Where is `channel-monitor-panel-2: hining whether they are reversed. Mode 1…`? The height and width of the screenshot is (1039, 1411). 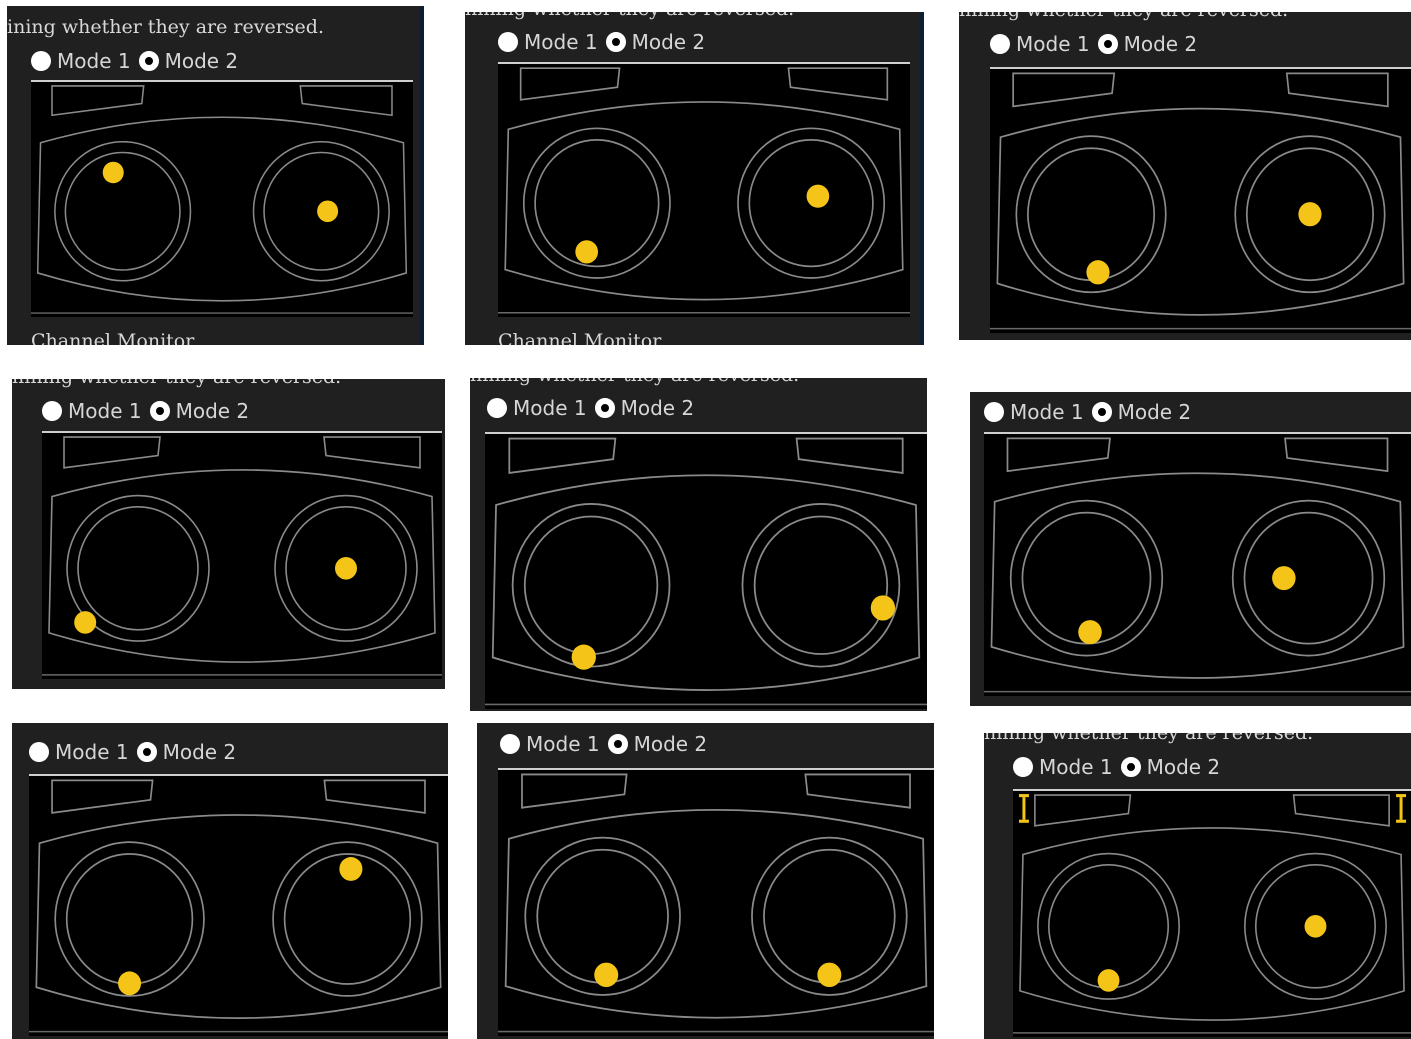
channel-monitor-panel-2: hining whether they are reversed. Mode 1… is located at coordinates (694, 178).